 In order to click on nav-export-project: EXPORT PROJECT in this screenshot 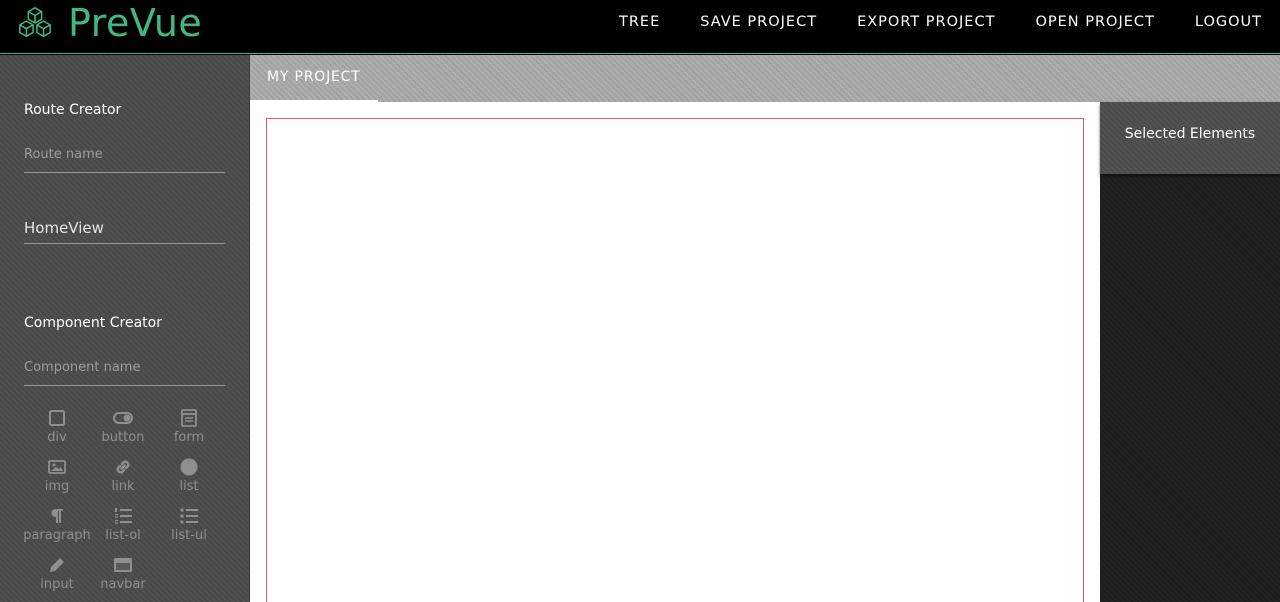, I will do `click(926, 22)`.